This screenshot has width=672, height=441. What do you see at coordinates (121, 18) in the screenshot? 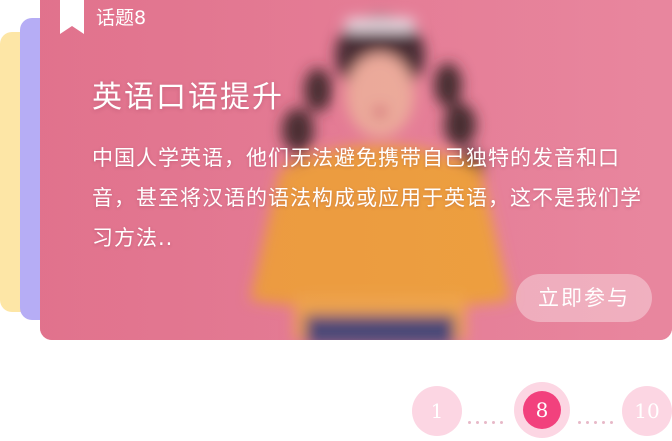
I see `topic-number-label: 话题8` at bounding box center [121, 18].